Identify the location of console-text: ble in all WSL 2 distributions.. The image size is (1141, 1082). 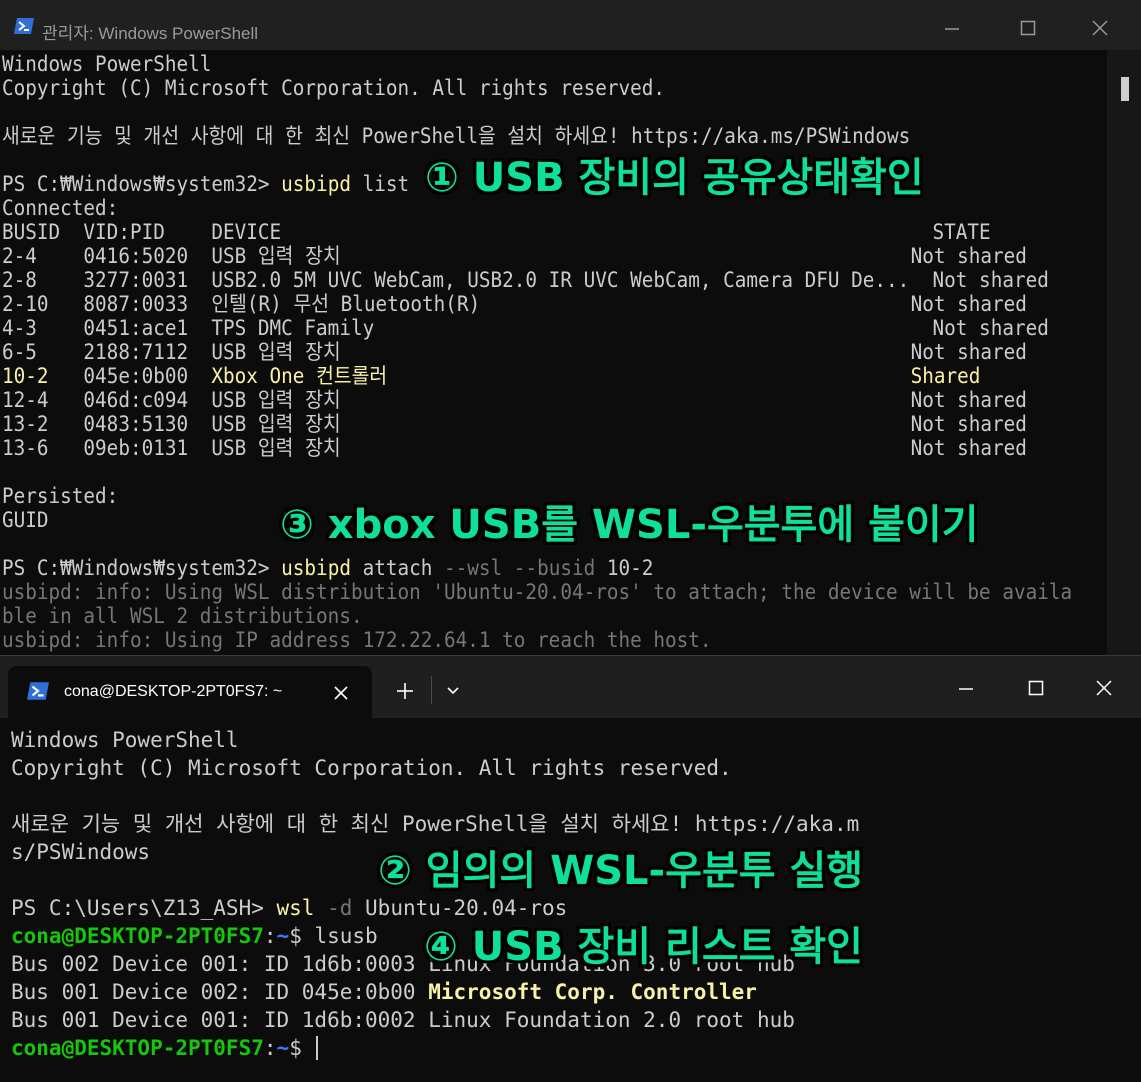
(182, 616).